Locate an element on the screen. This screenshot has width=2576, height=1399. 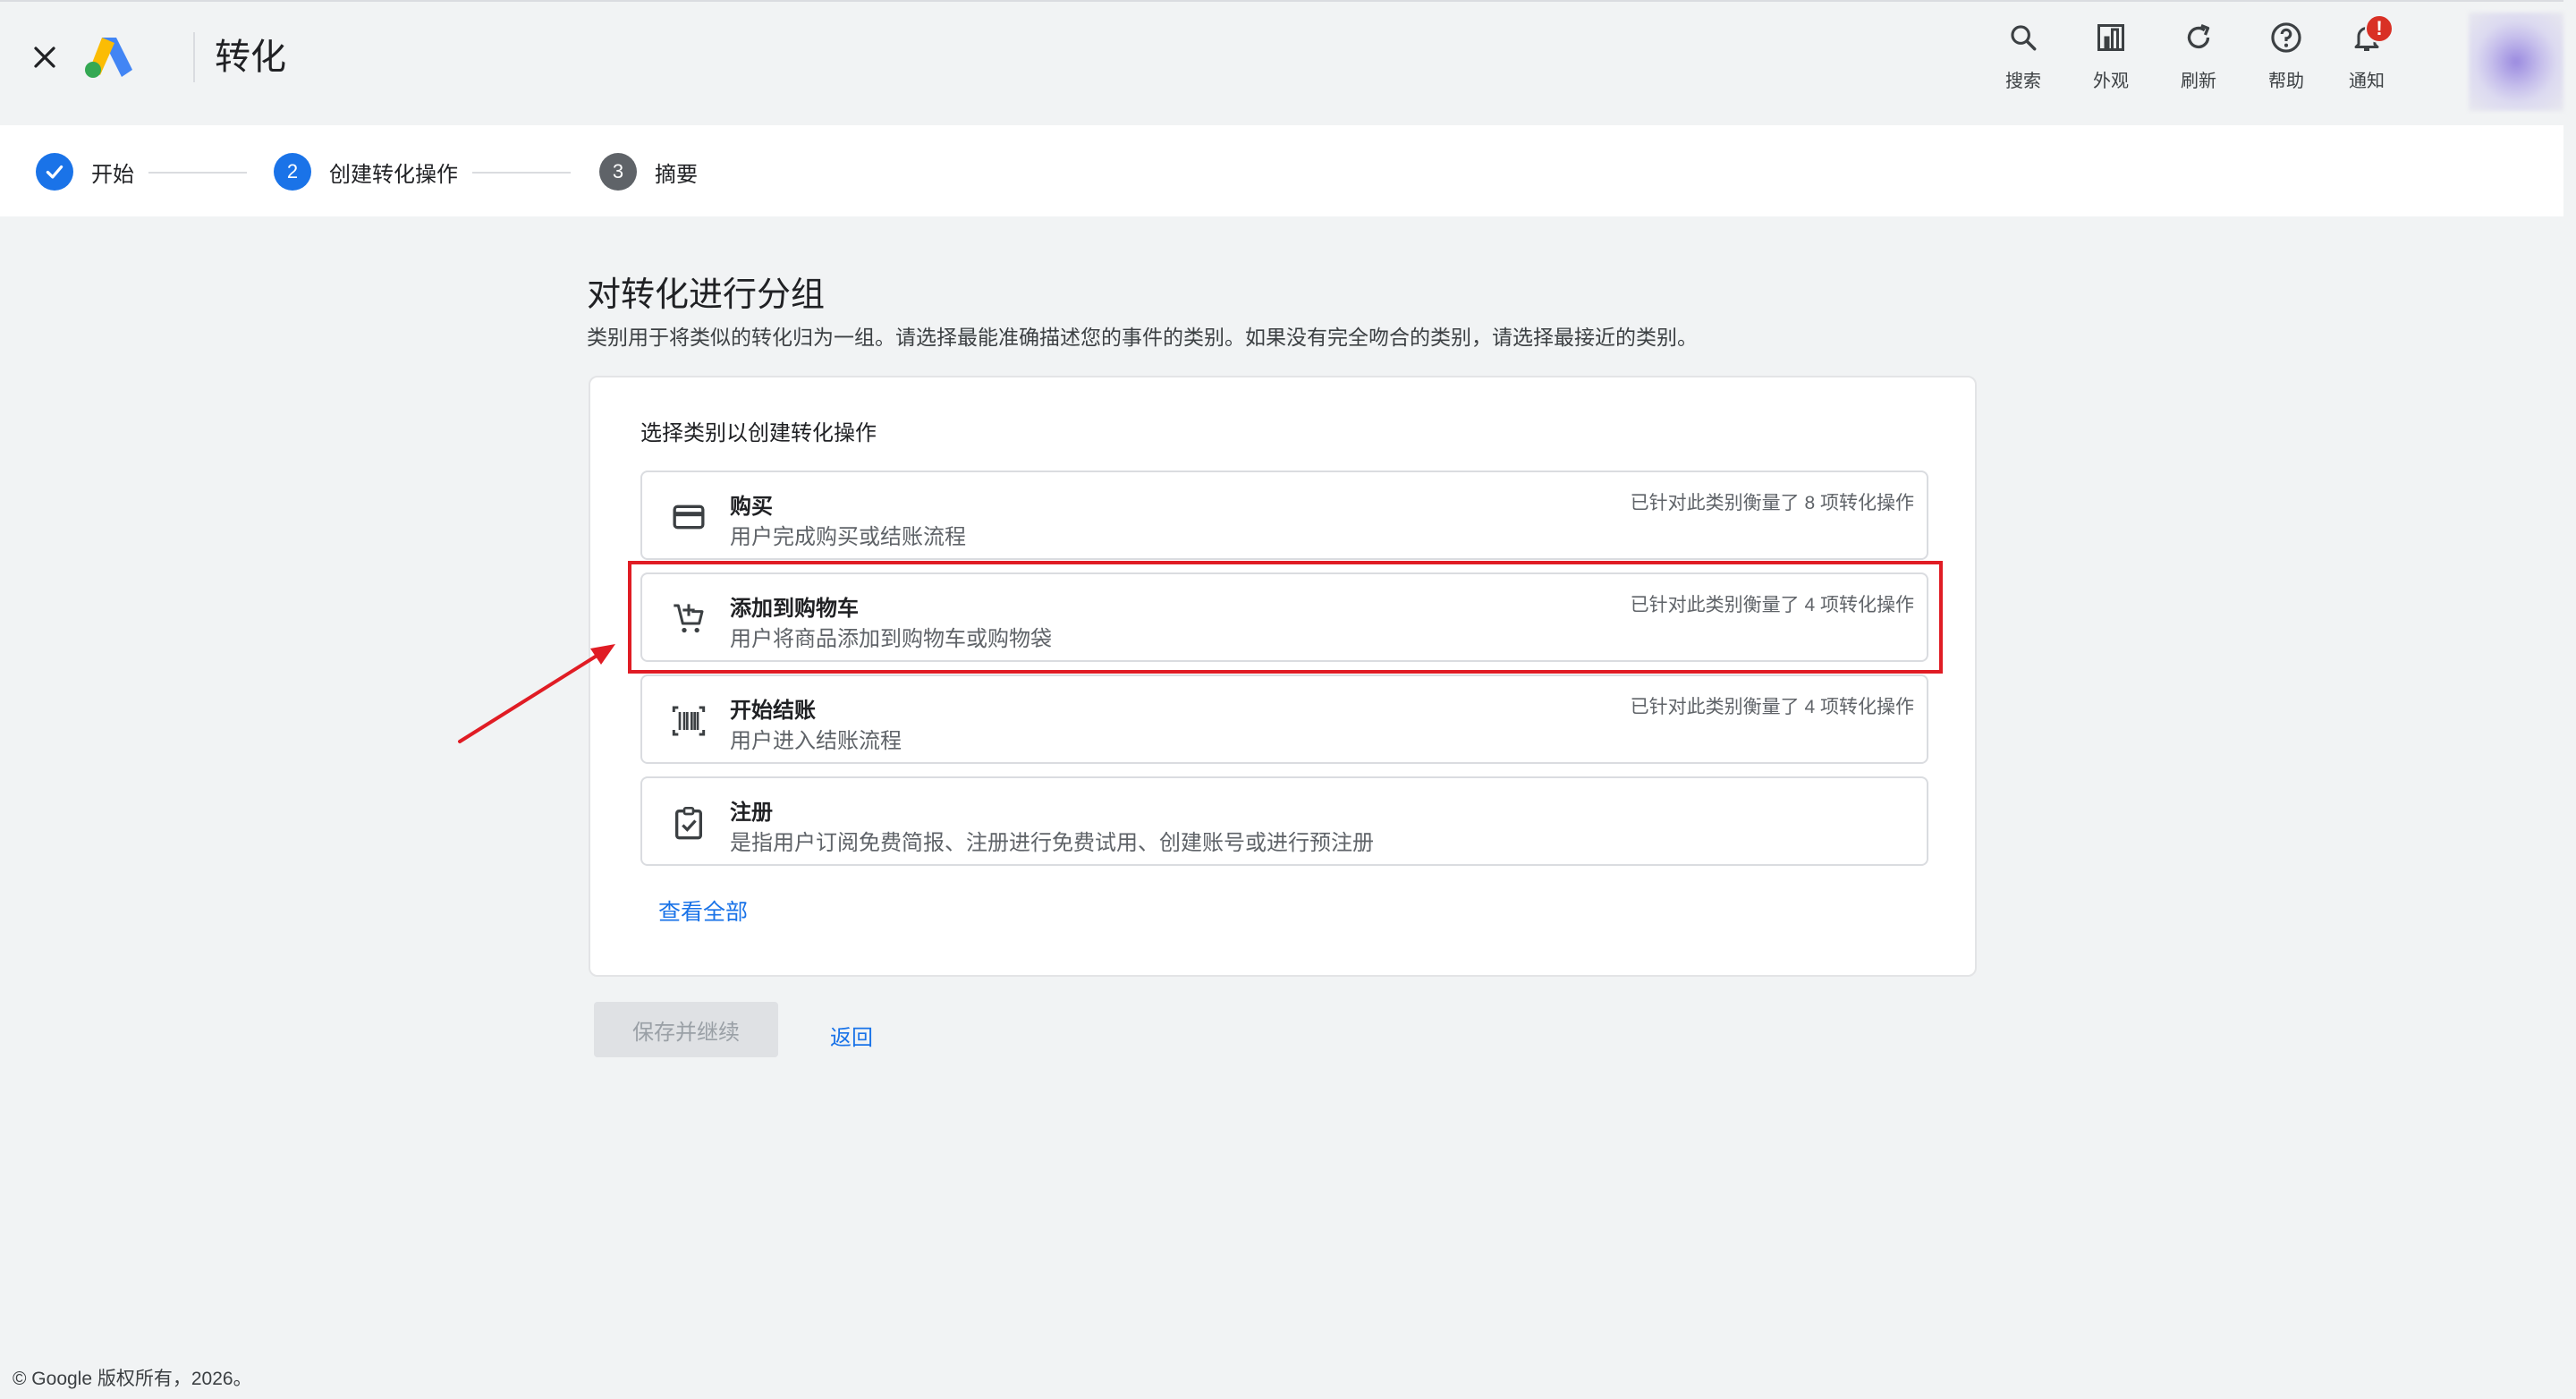
search-icon is located at coordinates (2024, 38).